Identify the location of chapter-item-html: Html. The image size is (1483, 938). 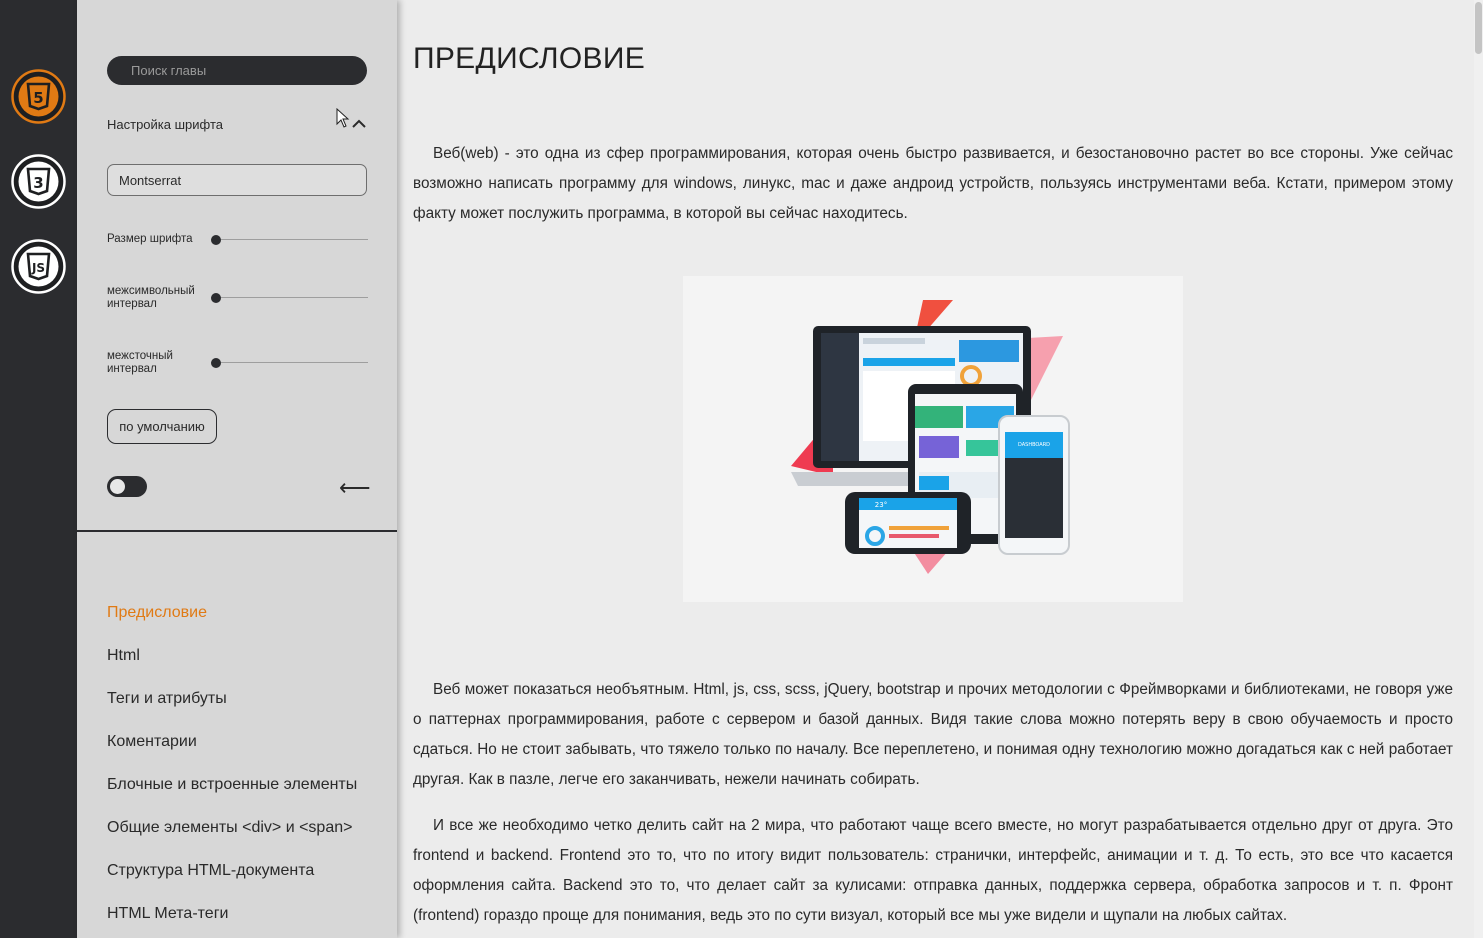
(232, 668).